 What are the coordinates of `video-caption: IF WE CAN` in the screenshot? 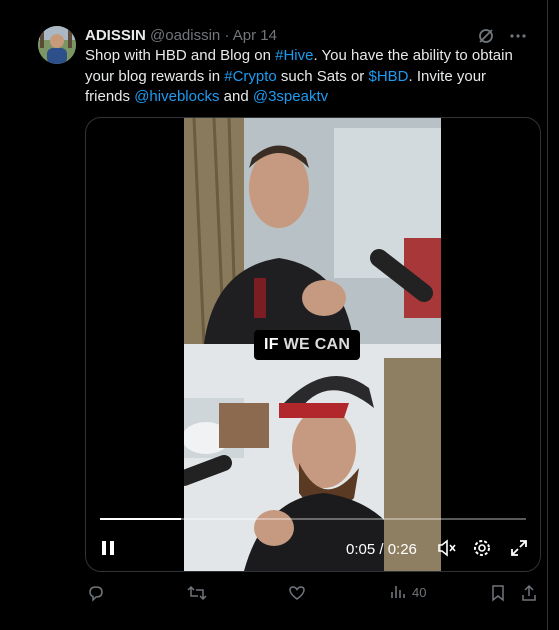 It's located at (307, 345).